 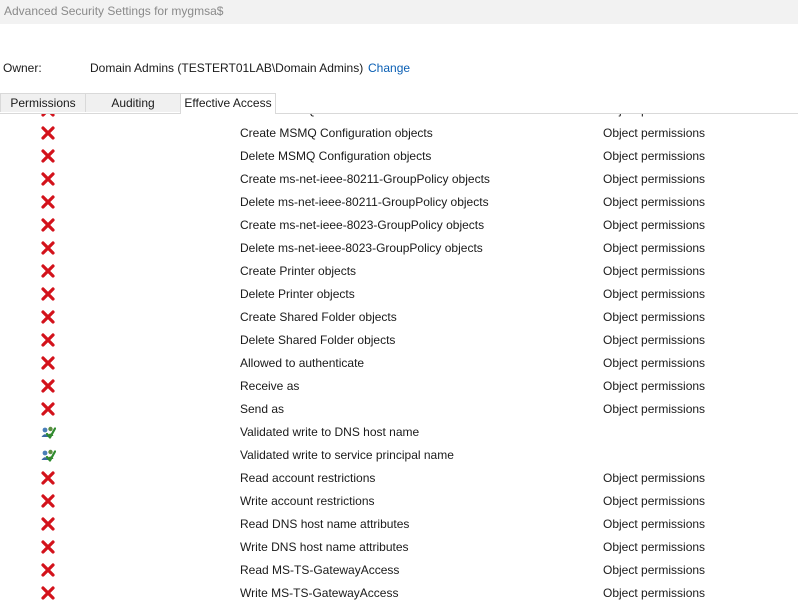 What do you see at coordinates (330, 432) in the screenshot?
I see `permission-name: Validated write to DNS host name` at bounding box center [330, 432].